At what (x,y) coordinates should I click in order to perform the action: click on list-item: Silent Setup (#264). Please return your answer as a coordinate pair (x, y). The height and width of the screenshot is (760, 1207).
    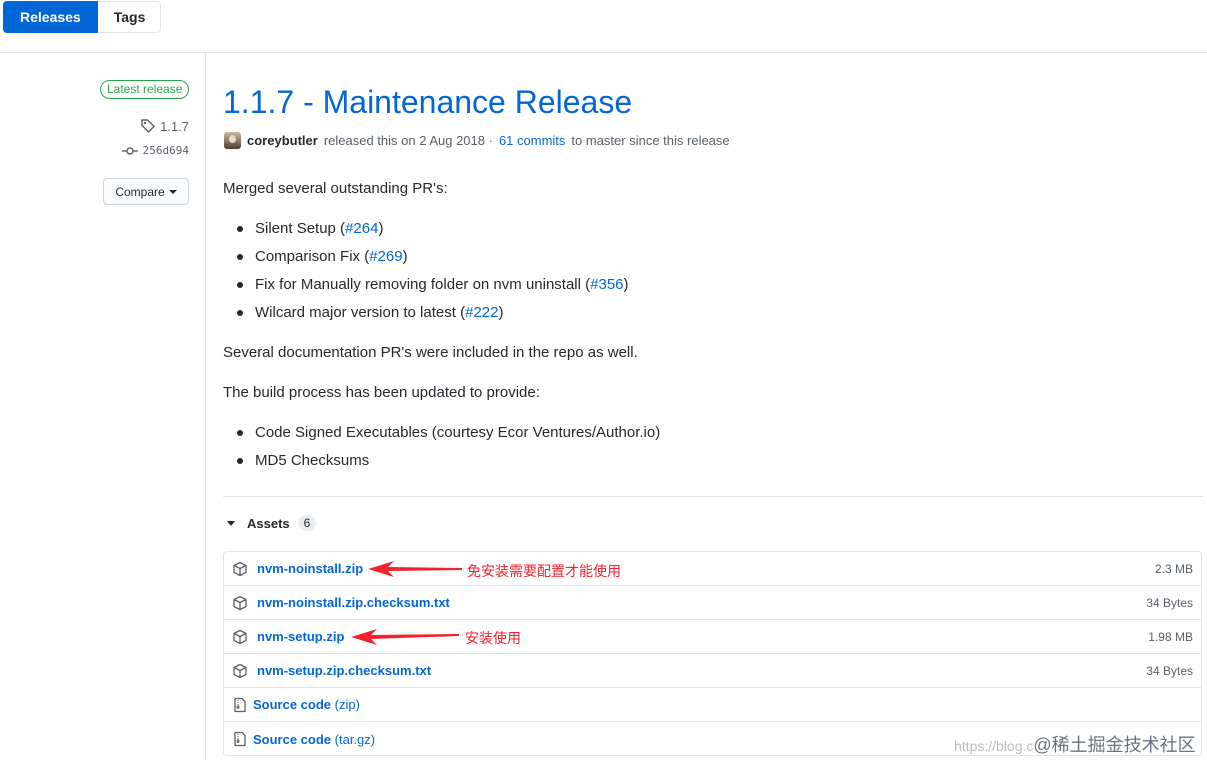
    Looking at the image, I should click on (310, 228).